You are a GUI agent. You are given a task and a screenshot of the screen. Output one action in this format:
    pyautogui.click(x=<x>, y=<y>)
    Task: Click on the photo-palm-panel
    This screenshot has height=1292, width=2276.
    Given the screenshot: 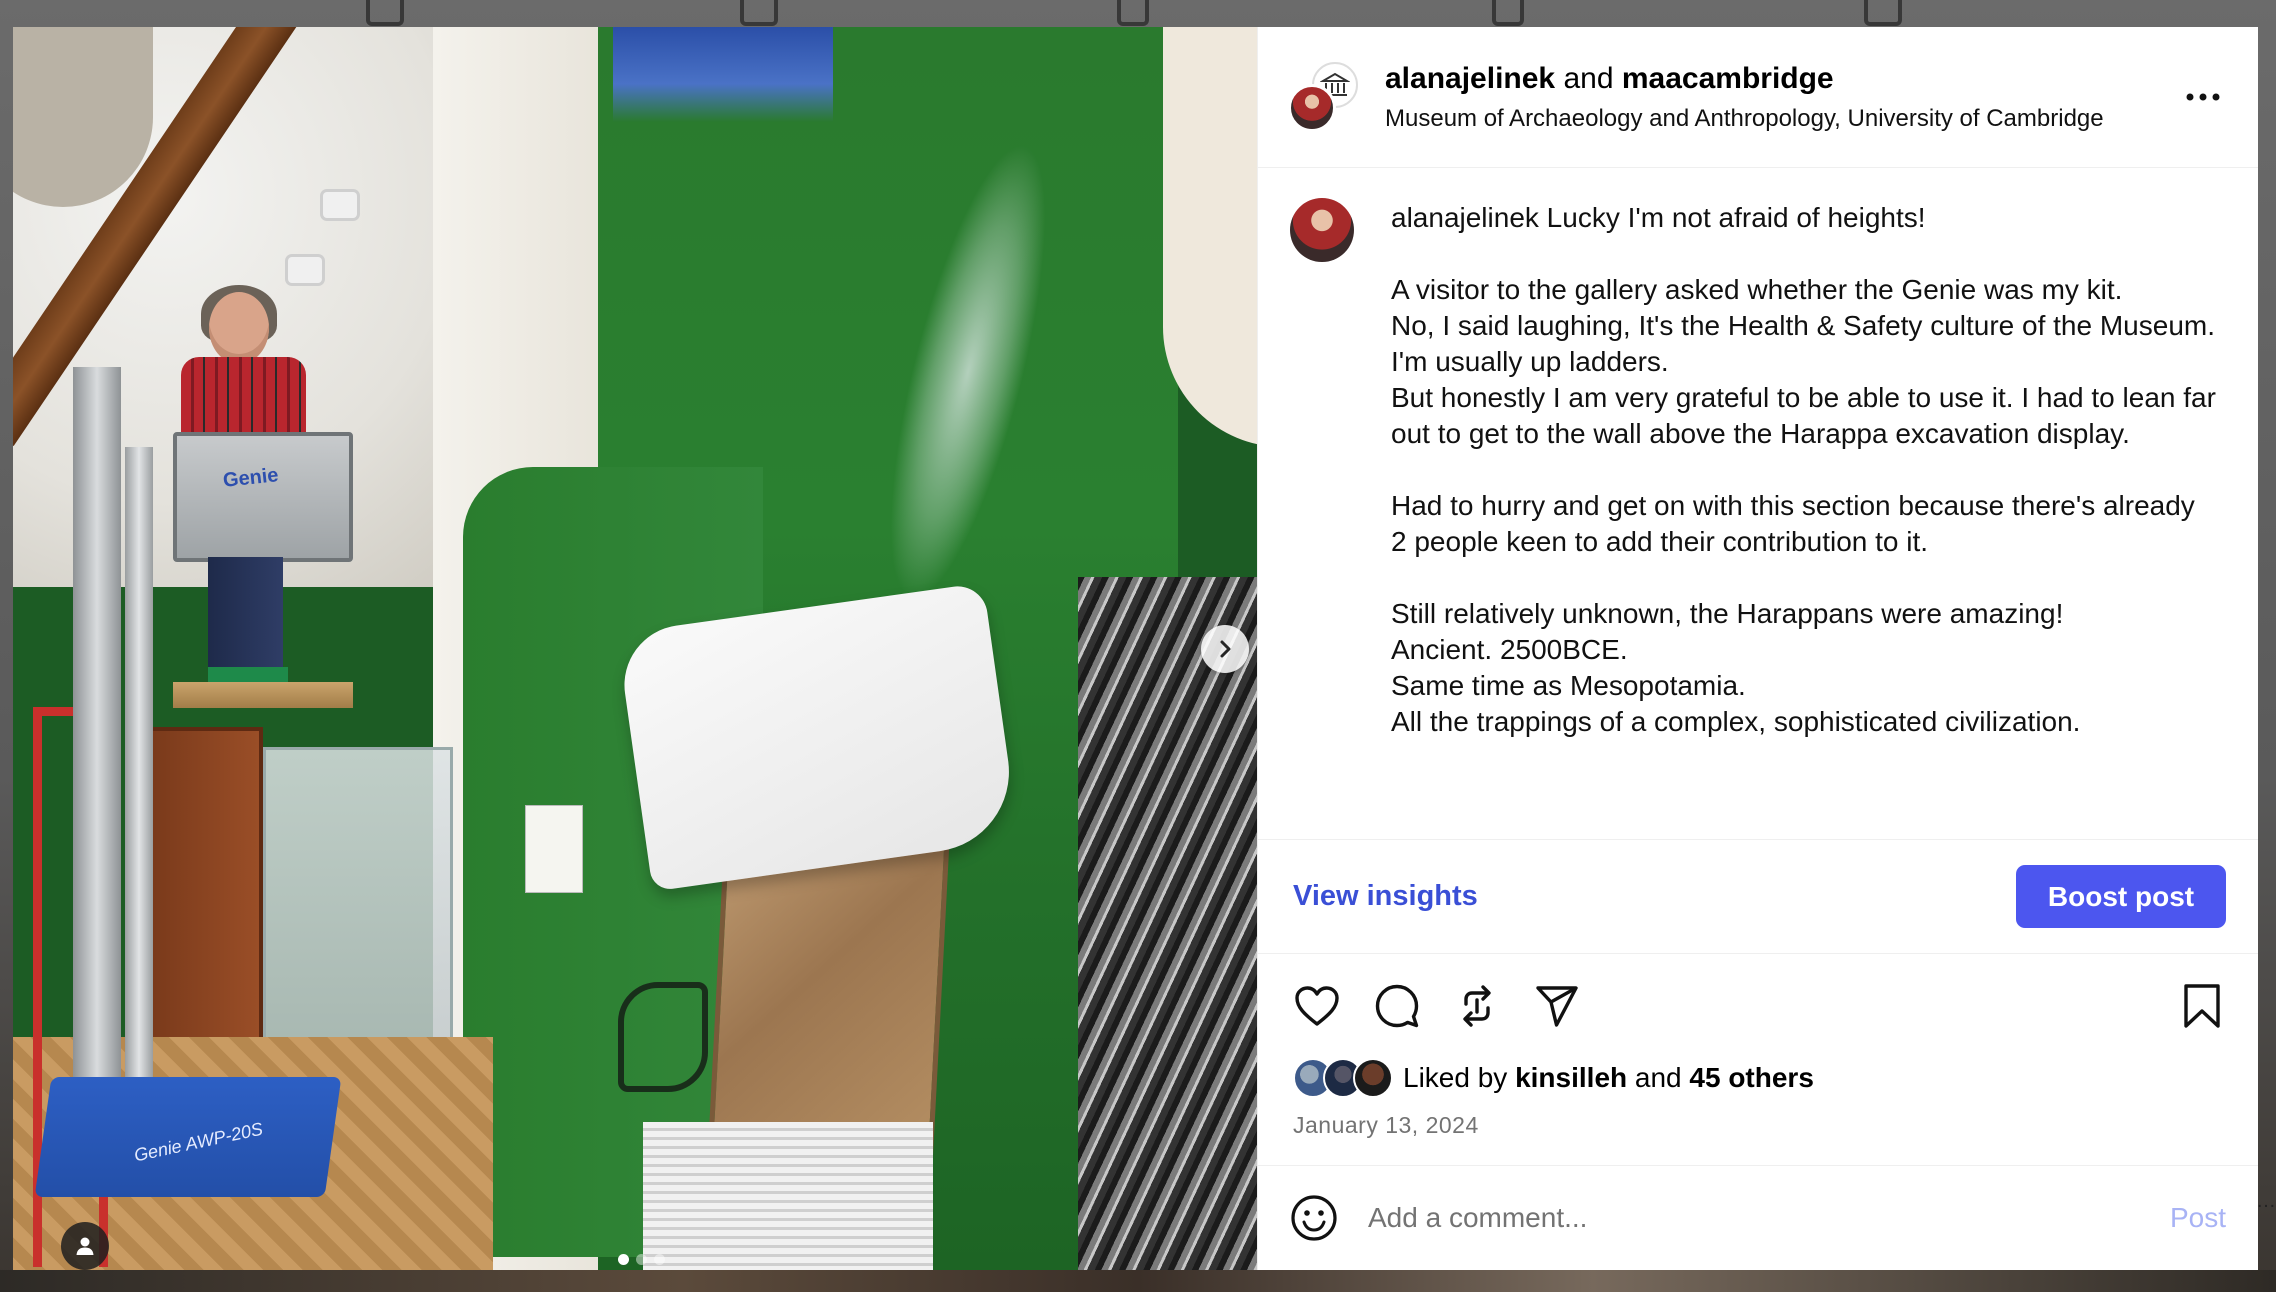 What is the action you would take?
    pyautogui.click(x=1167, y=923)
    